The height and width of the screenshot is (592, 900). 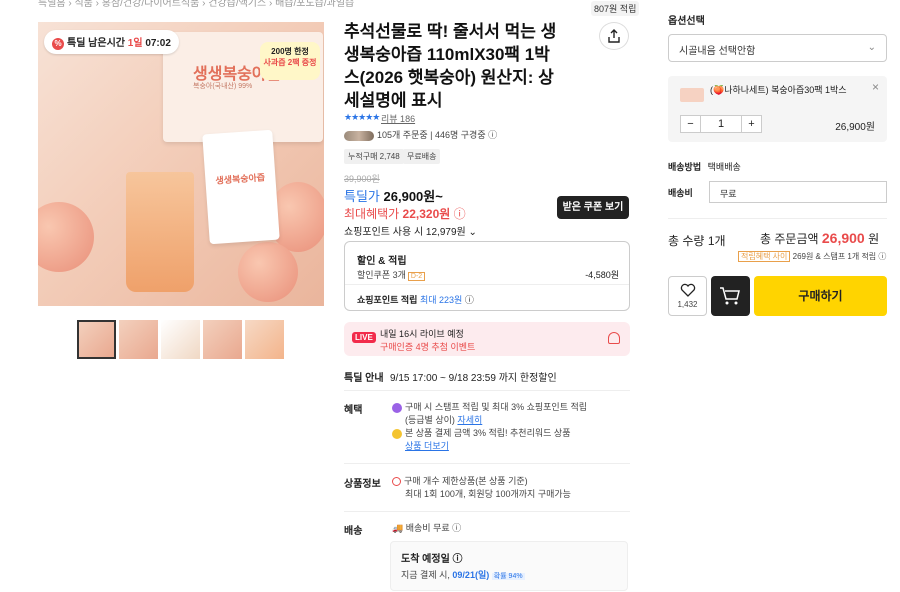 I want to click on reward-text: 269원 & 스탬프 1개 적립, so click(x=834, y=256).